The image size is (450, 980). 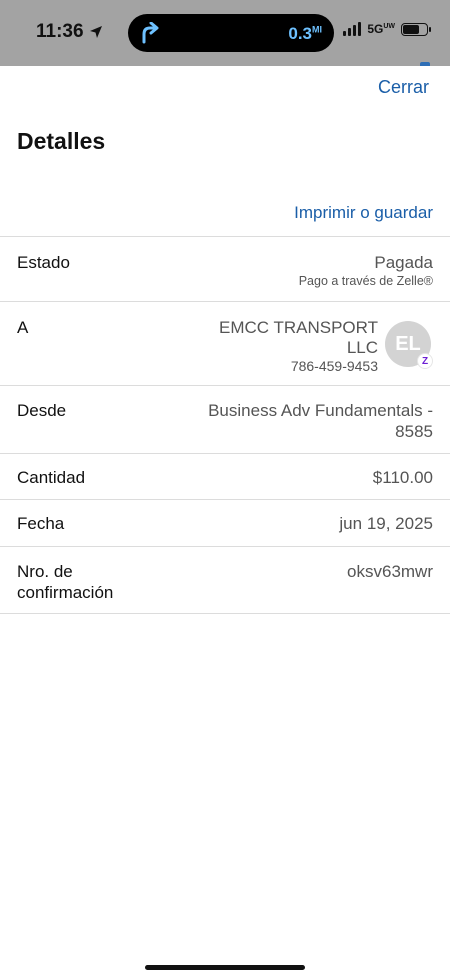 What do you see at coordinates (42, 410) in the screenshot?
I see `from-label: Desde` at bounding box center [42, 410].